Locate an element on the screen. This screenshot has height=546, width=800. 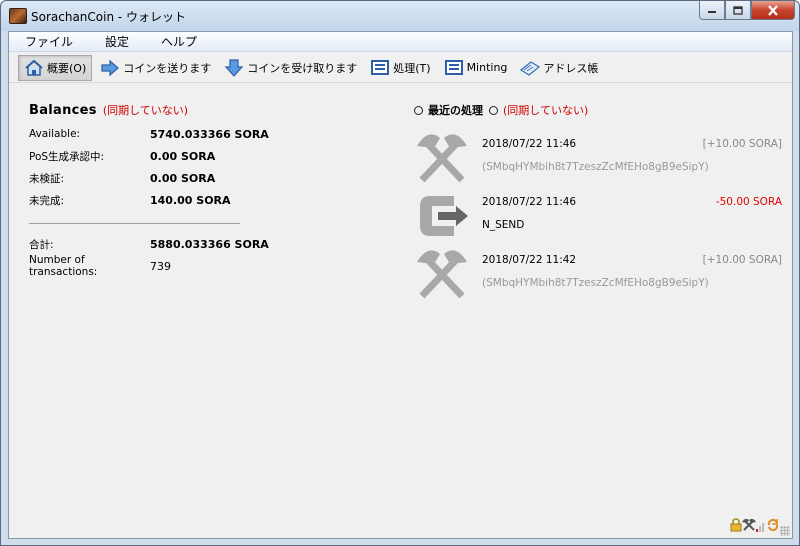
pos-row: PoS生成承認中: 0.00 SORA is located at coordinates (219, 156).